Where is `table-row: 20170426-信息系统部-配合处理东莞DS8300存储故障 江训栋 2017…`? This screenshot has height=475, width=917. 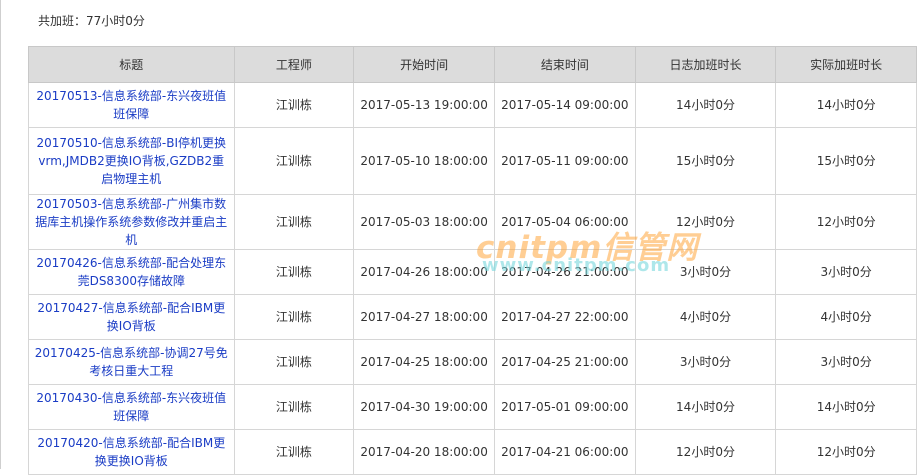 table-row: 20170426-信息系统部-配合处理东莞DS8300存储故障 江训栋 2017… is located at coordinates (472, 272).